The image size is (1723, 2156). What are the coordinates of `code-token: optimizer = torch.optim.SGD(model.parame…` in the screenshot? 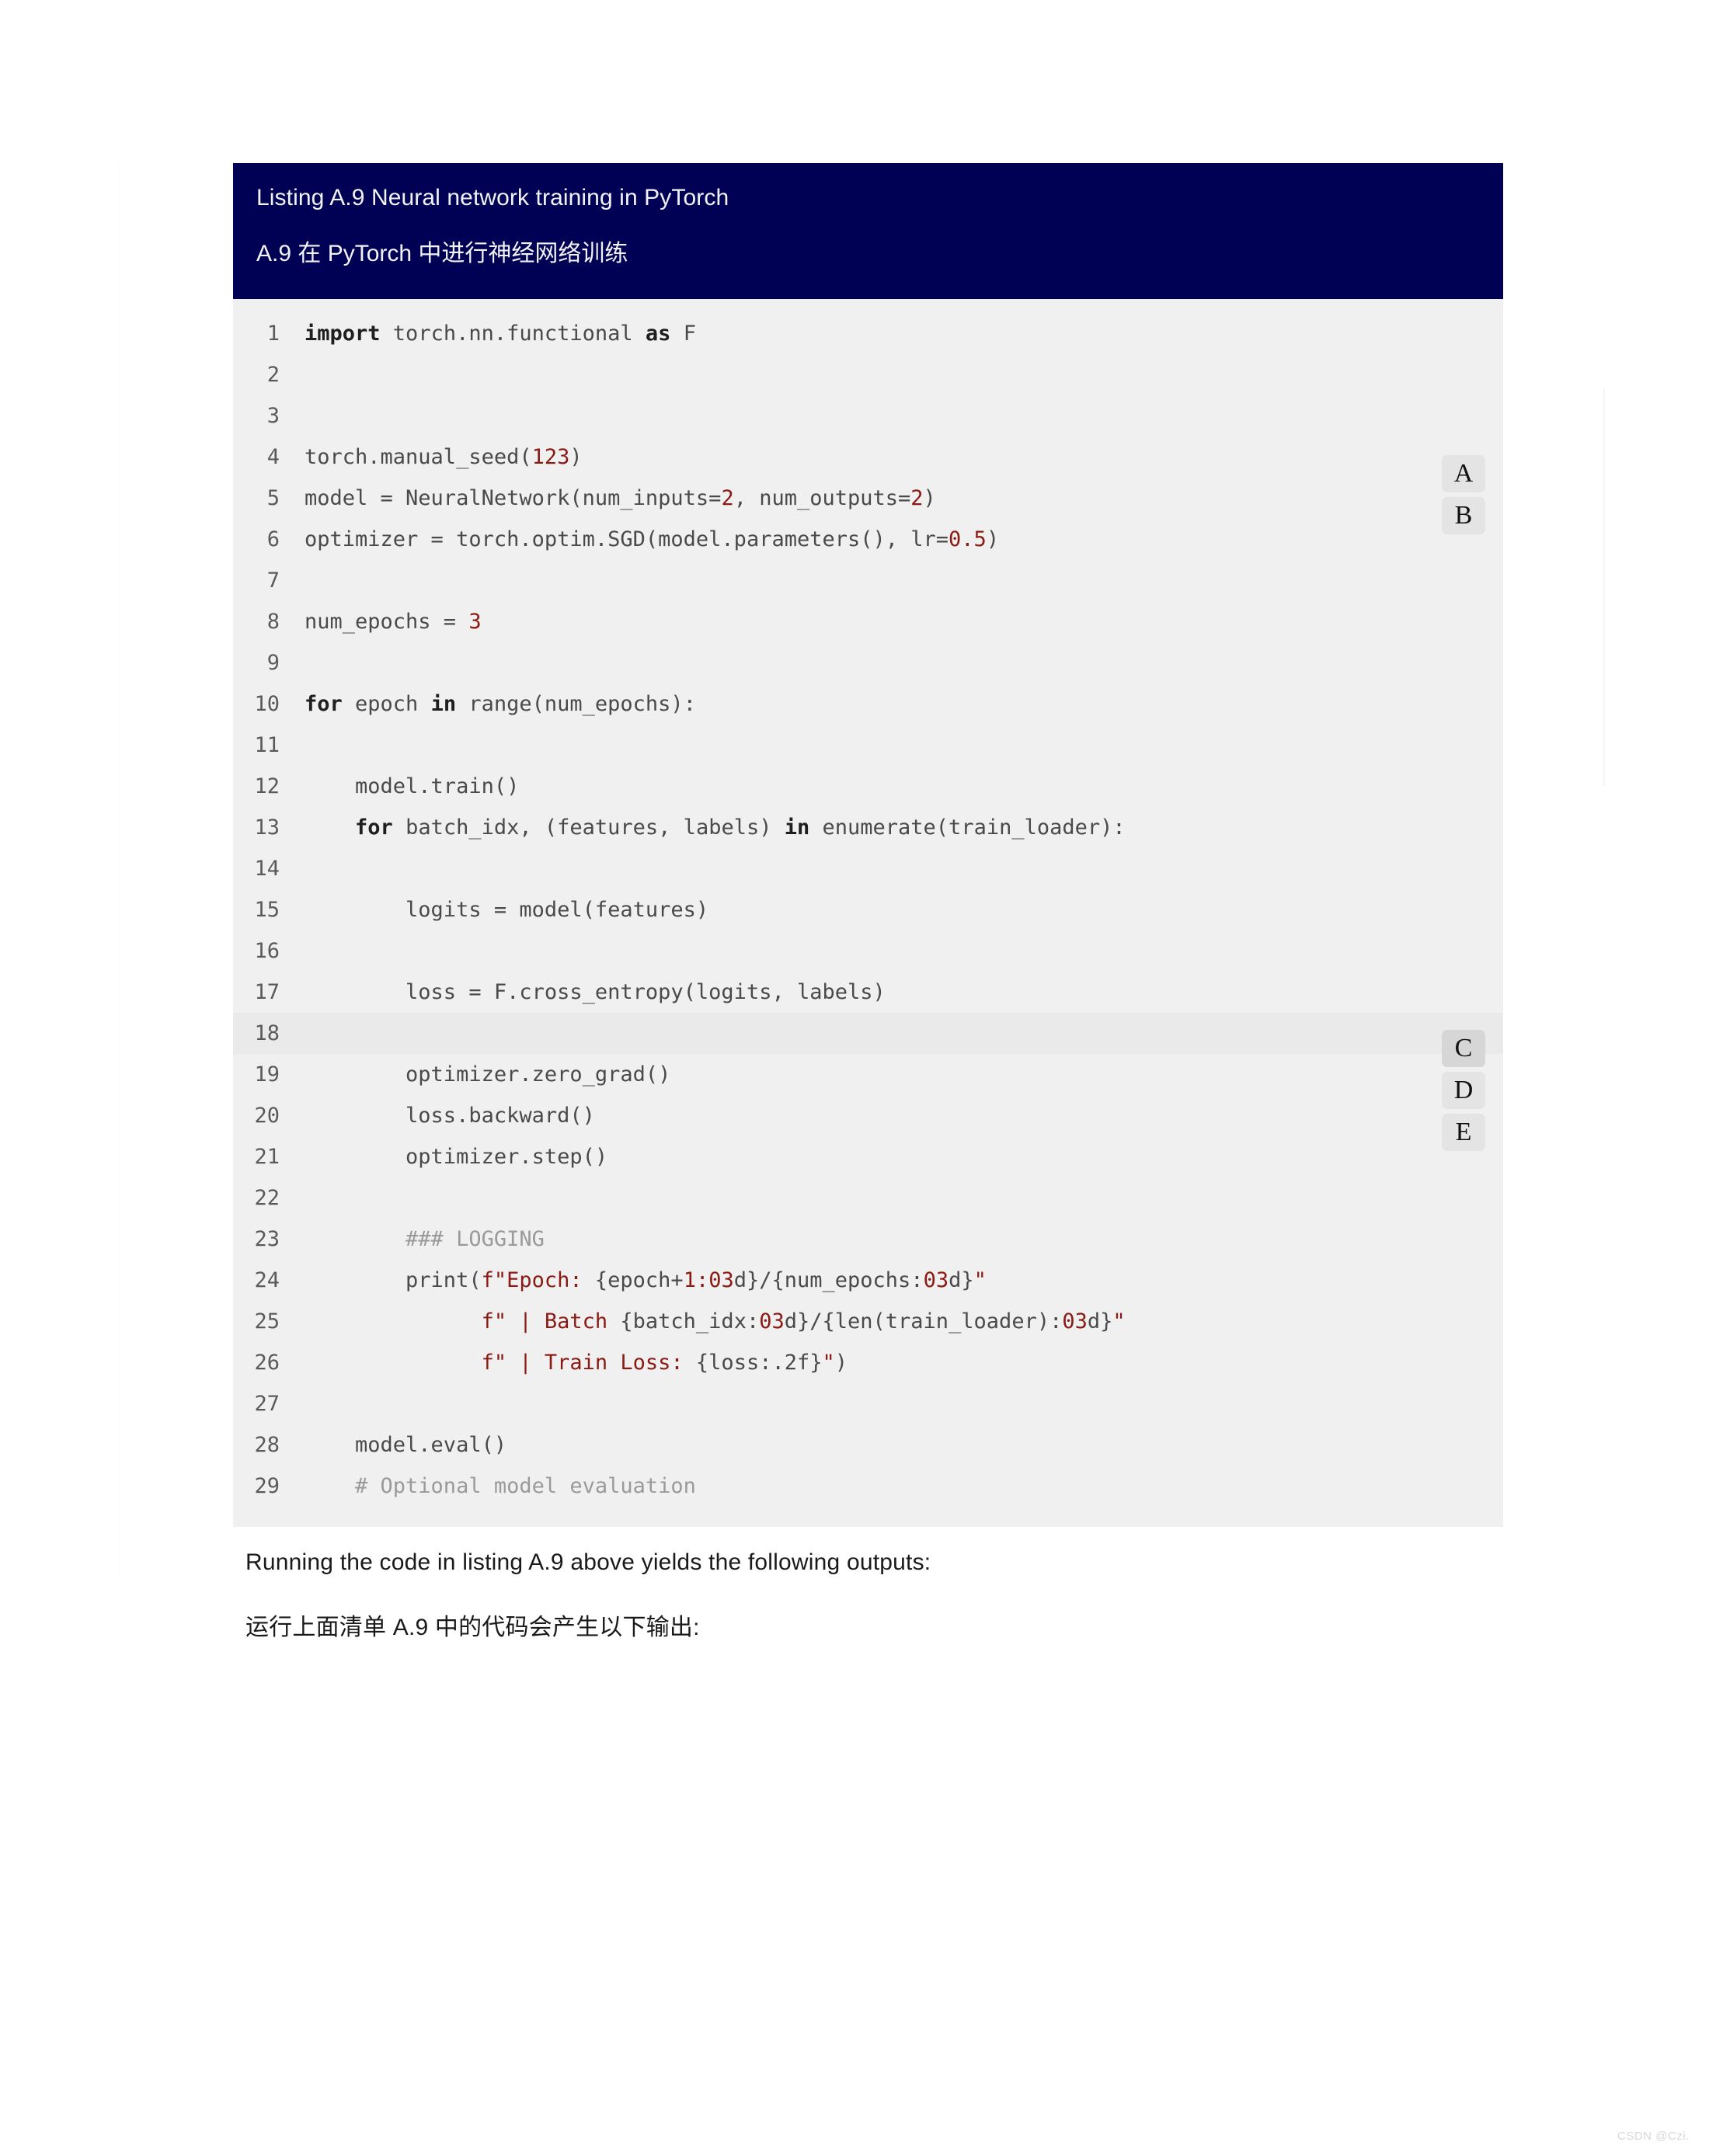 It's located at (627, 539).